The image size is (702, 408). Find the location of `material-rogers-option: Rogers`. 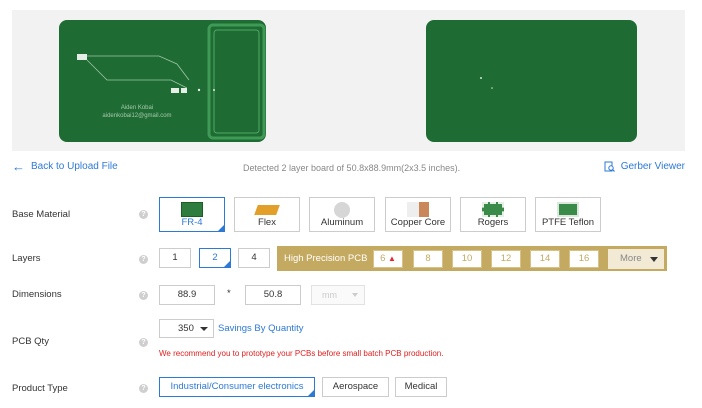

material-rogers-option: Rogers is located at coordinates (493, 214).